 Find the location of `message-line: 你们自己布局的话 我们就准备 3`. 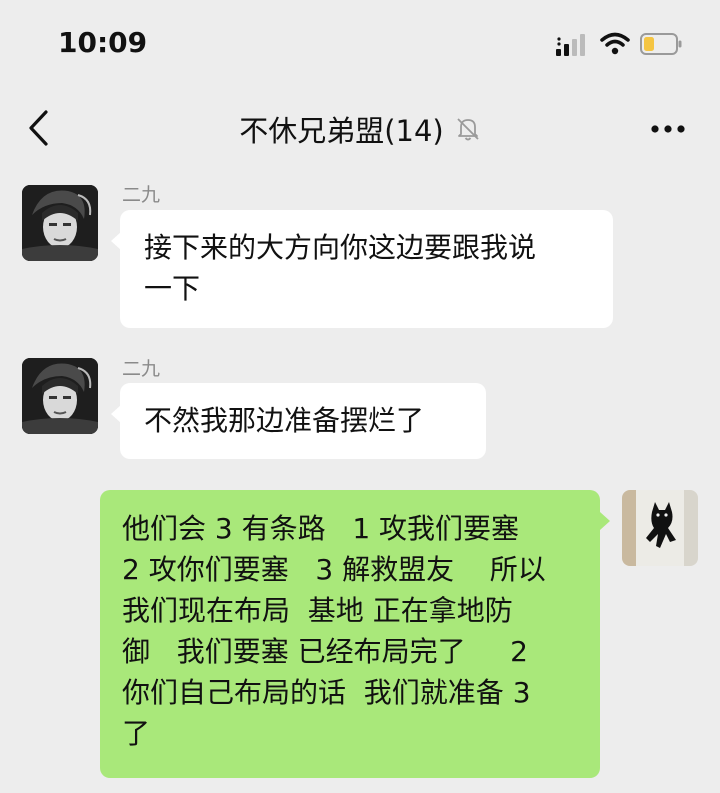

message-line: 你们自己布局的话 我们就准备 3 is located at coordinates (326, 692).